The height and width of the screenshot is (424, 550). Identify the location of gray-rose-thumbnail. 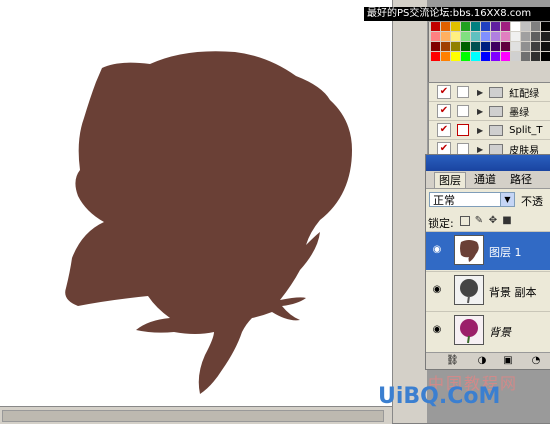
(469, 290).